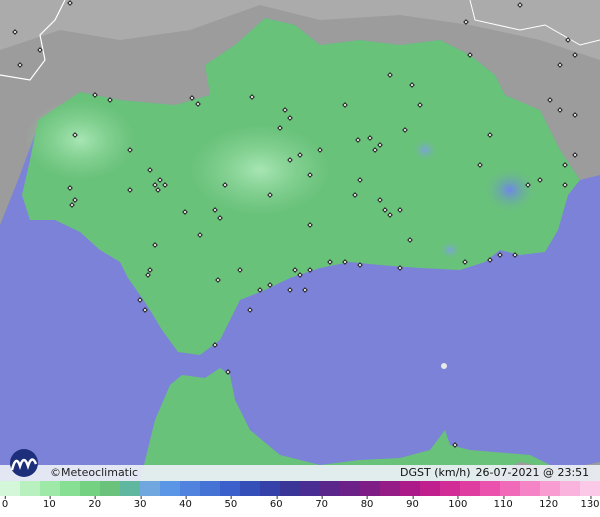 The width and height of the screenshot is (600, 517). Describe the element at coordinates (322, 503) in the screenshot. I see `scale-tick-label: 70` at that location.